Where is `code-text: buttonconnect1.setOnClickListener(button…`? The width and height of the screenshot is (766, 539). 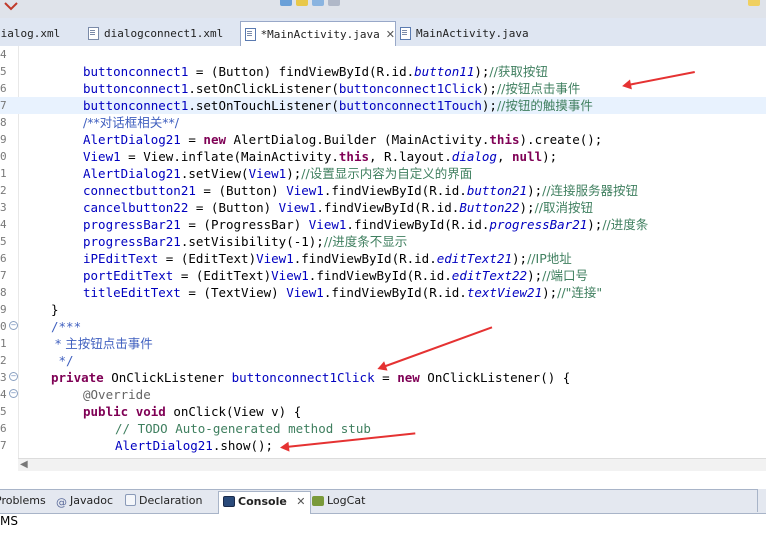
code-text: buttonconnect1.setOnClickListener(button… is located at coordinates (331, 88).